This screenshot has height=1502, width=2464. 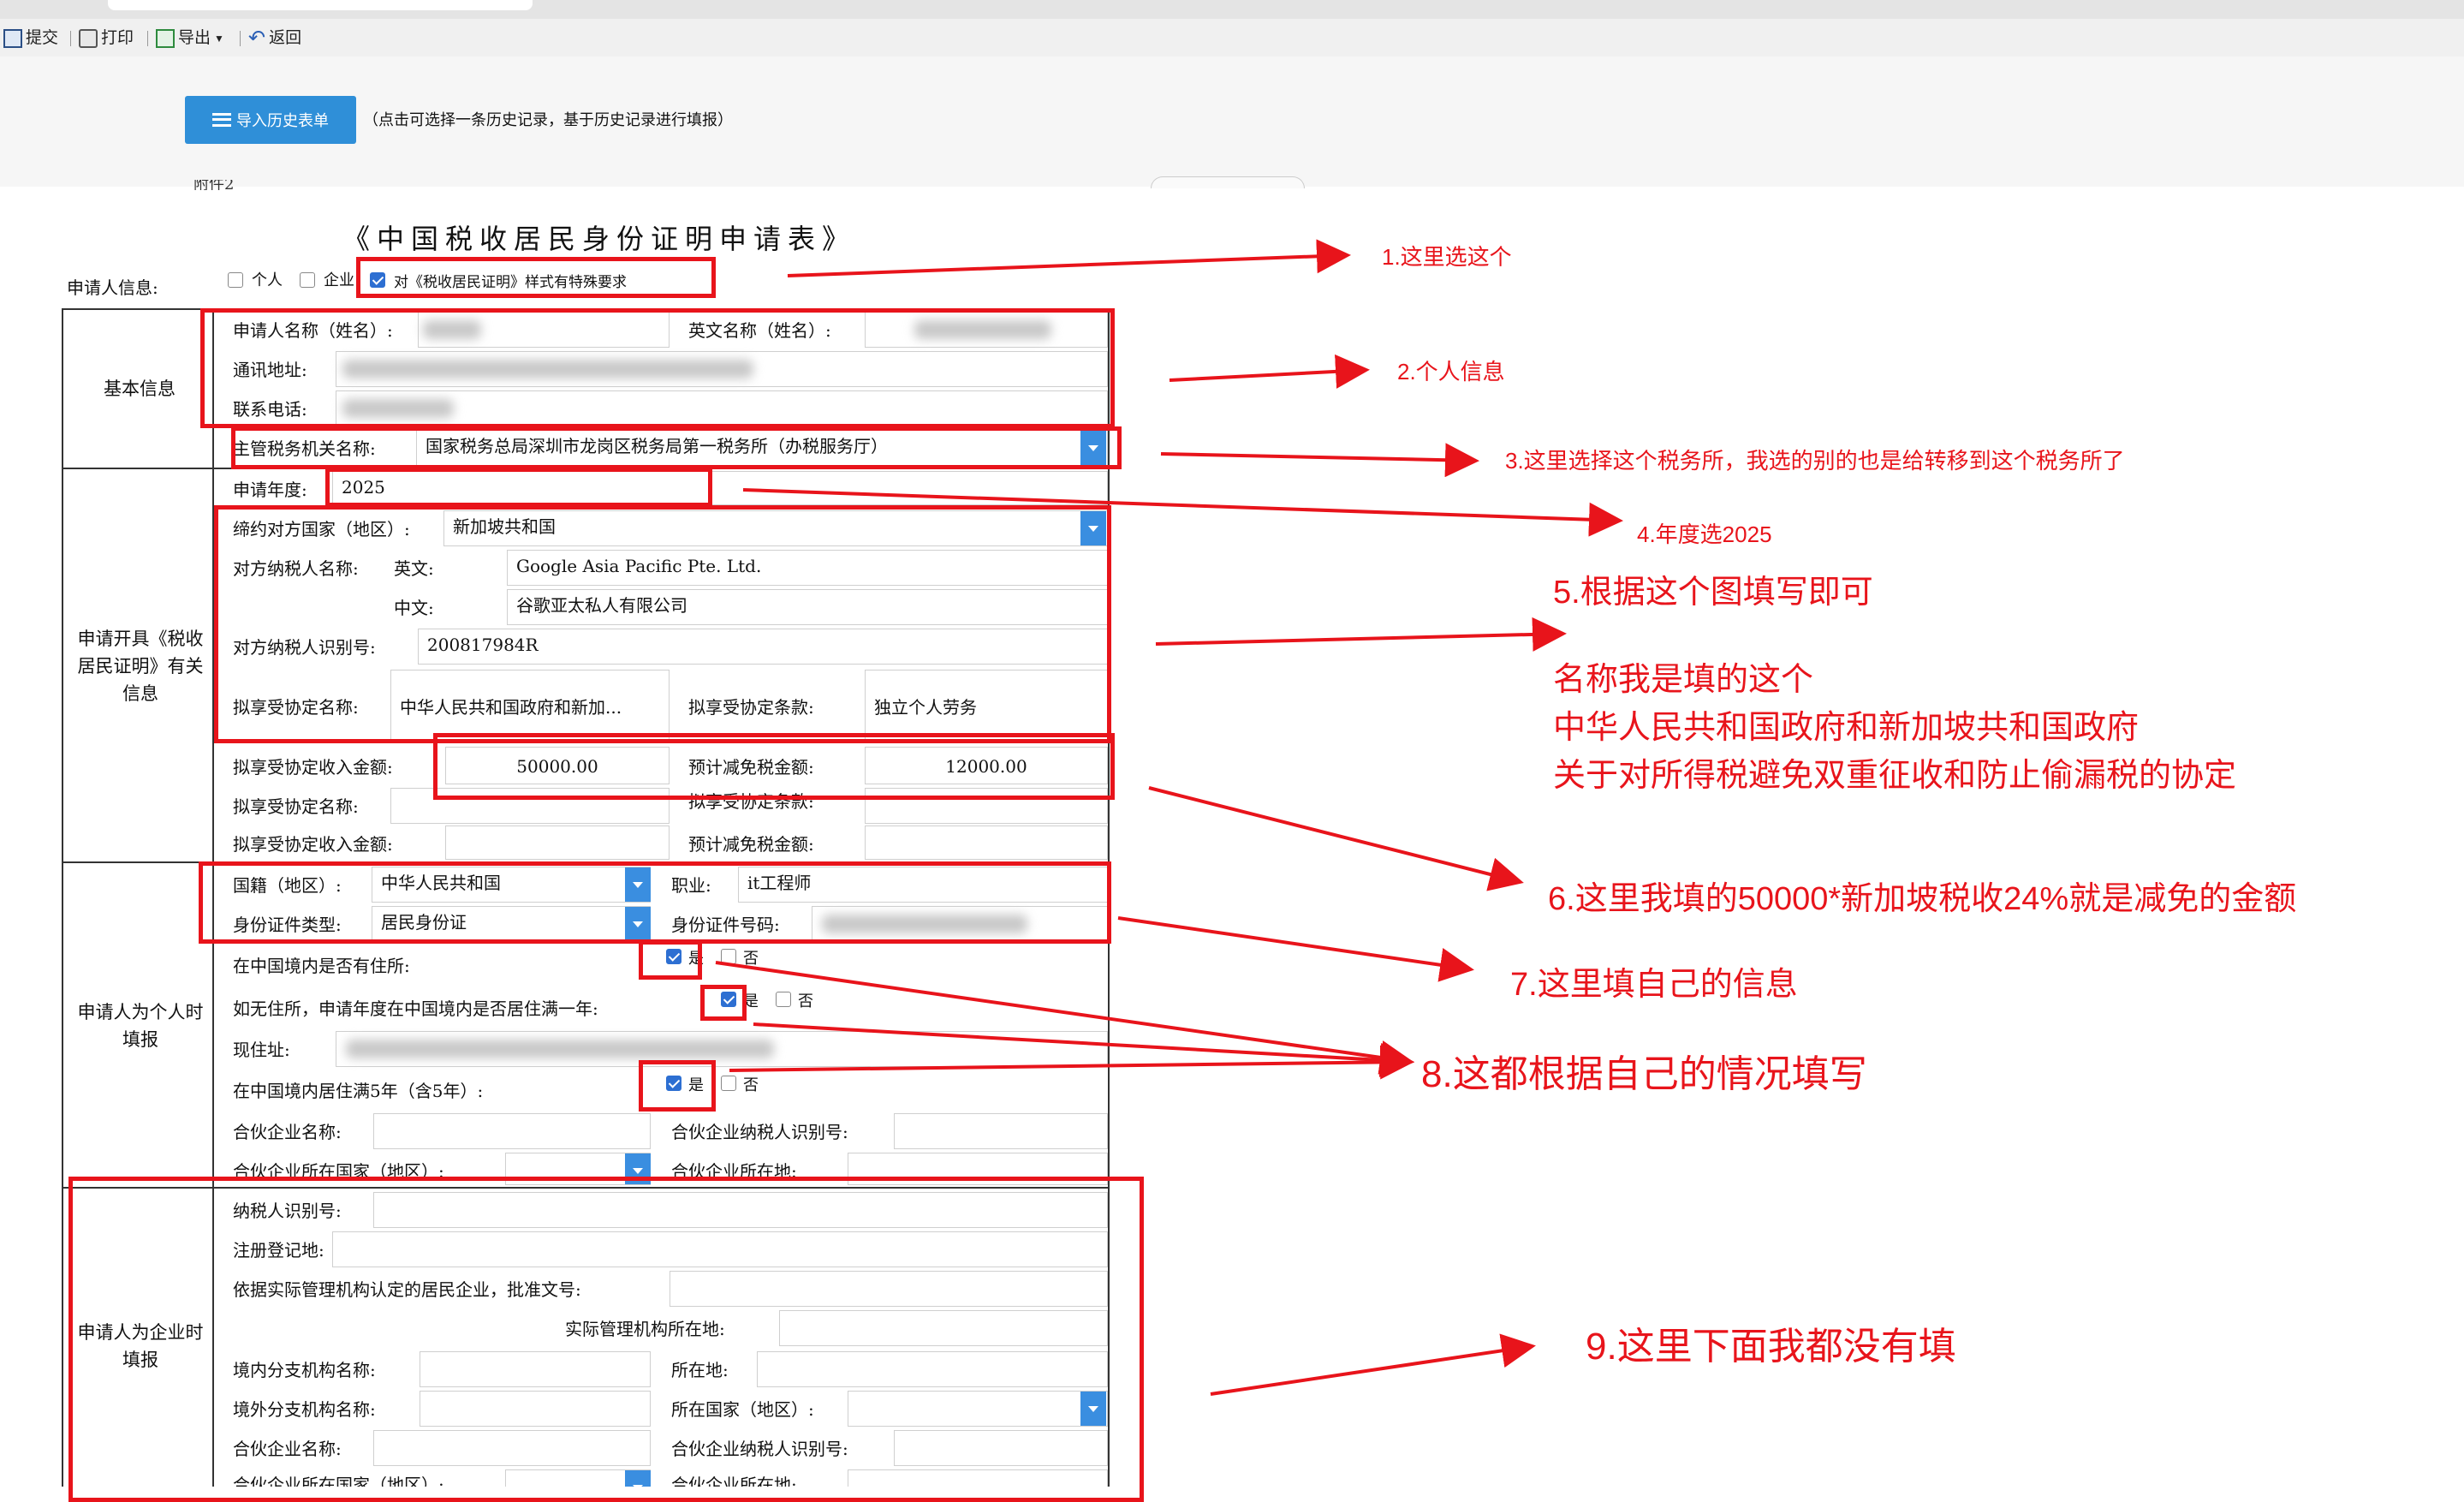 What do you see at coordinates (1895, 776) in the screenshot?
I see `annotation-5-line3: 关于对所得税避免双重征收和防止偷漏税的协定` at bounding box center [1895, 776].